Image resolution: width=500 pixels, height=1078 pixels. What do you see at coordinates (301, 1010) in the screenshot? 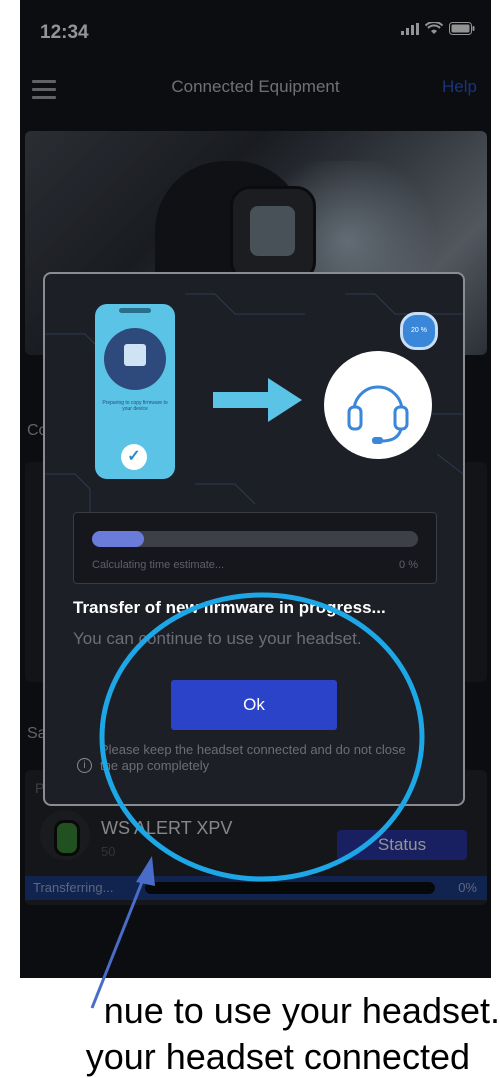
I see `caption-line-1: nue to use your headset.` at bounding box center [301, 1010].